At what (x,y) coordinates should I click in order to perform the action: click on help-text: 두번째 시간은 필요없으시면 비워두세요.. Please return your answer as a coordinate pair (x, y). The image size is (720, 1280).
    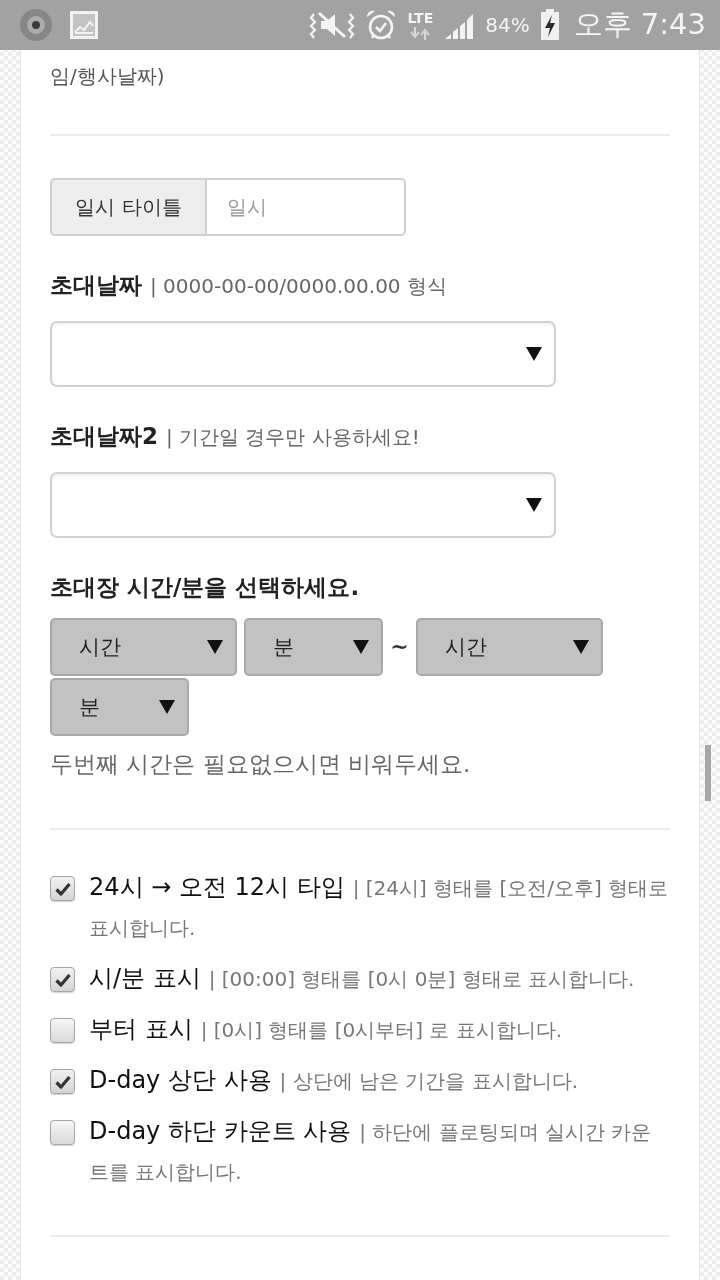
    Looking at the image, I should click on (261, 764).